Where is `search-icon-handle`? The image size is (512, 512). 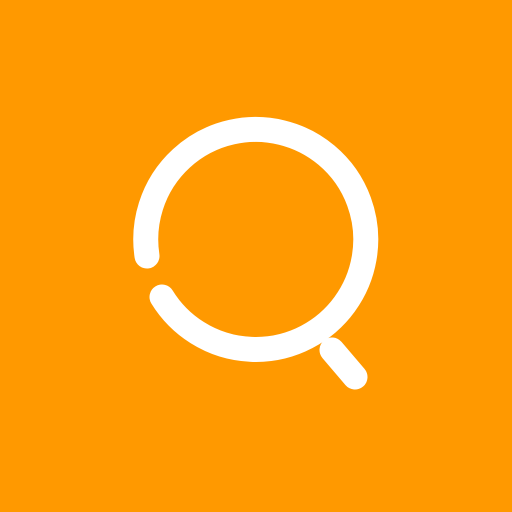 search-icon-handle is located at coordinates (343, 363).